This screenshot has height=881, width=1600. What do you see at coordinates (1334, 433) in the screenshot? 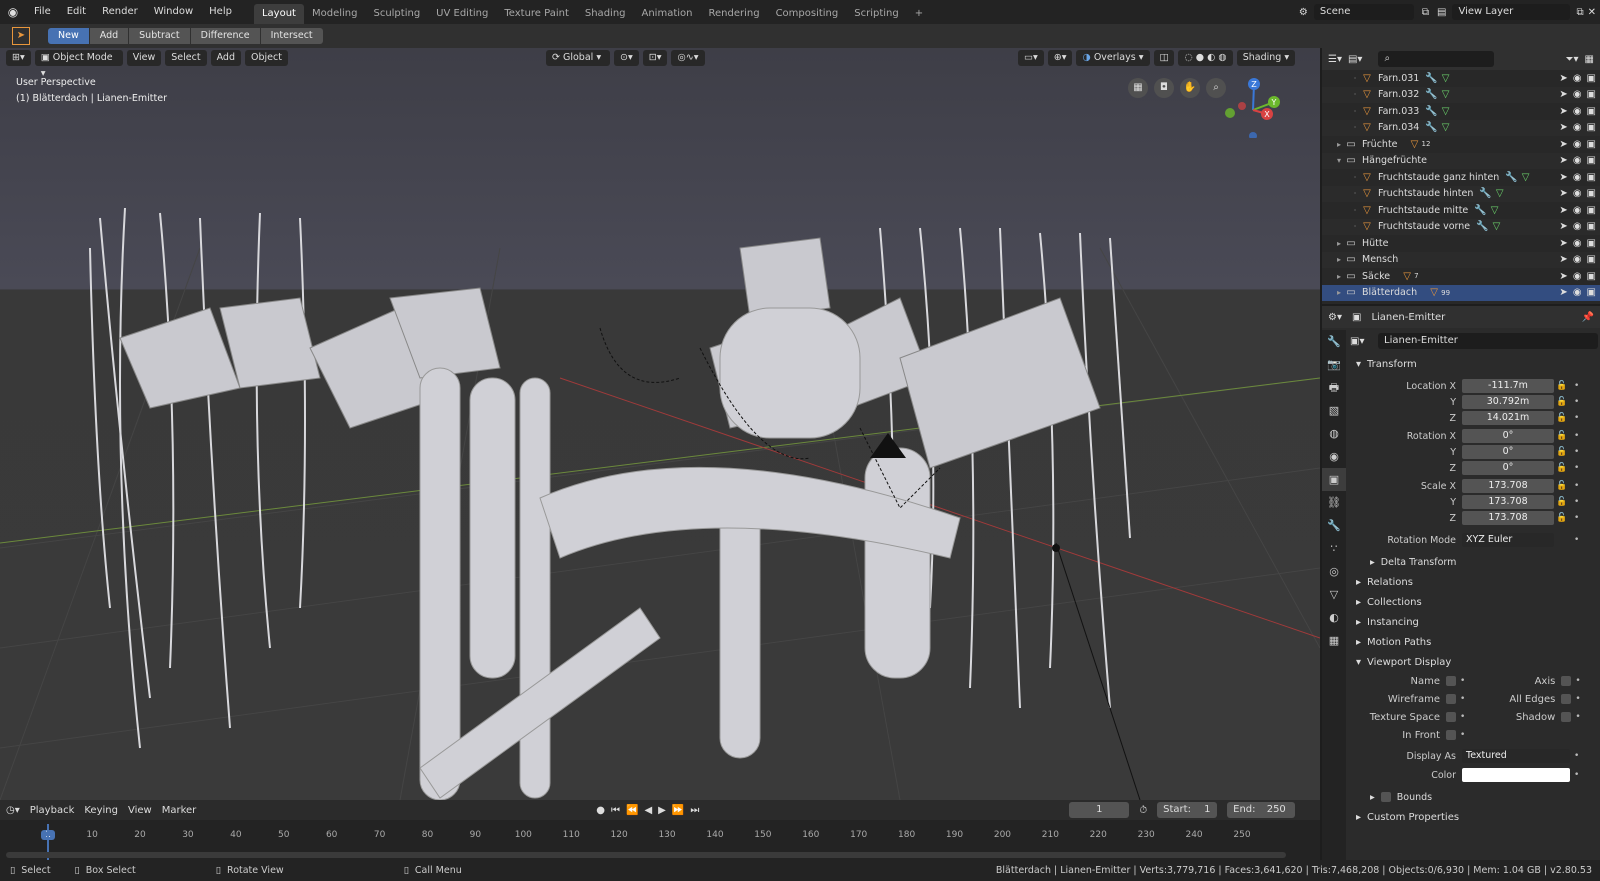
I see `scene-tab-icon: ◍` at bounding box center [1334, 433].